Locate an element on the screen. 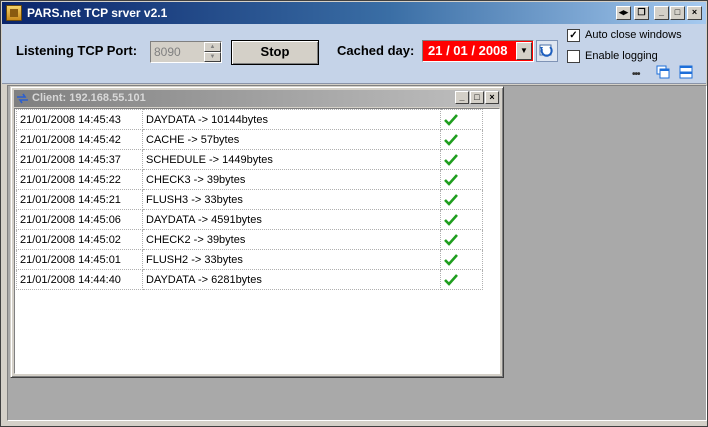  table-row: 21/01/2008 14:45:06 DAYDATA -> 4591bytes is located at coordinates (249, 219).